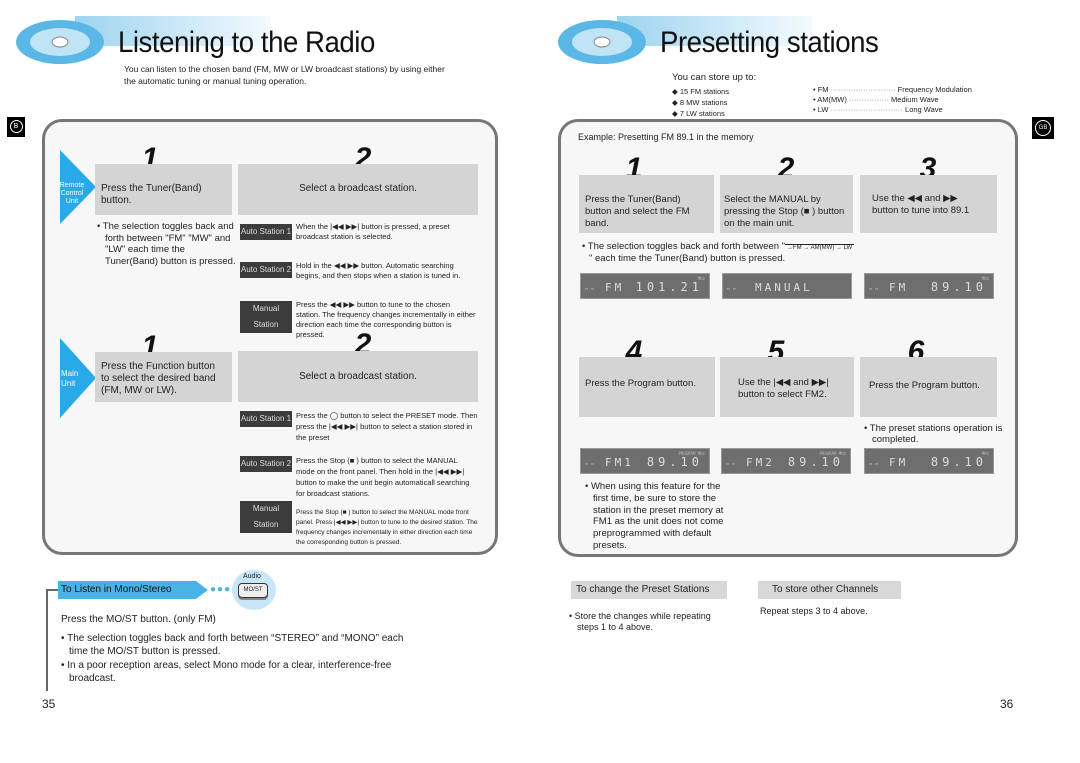  I want to click on left-page-number: 35, so click(49, 704).